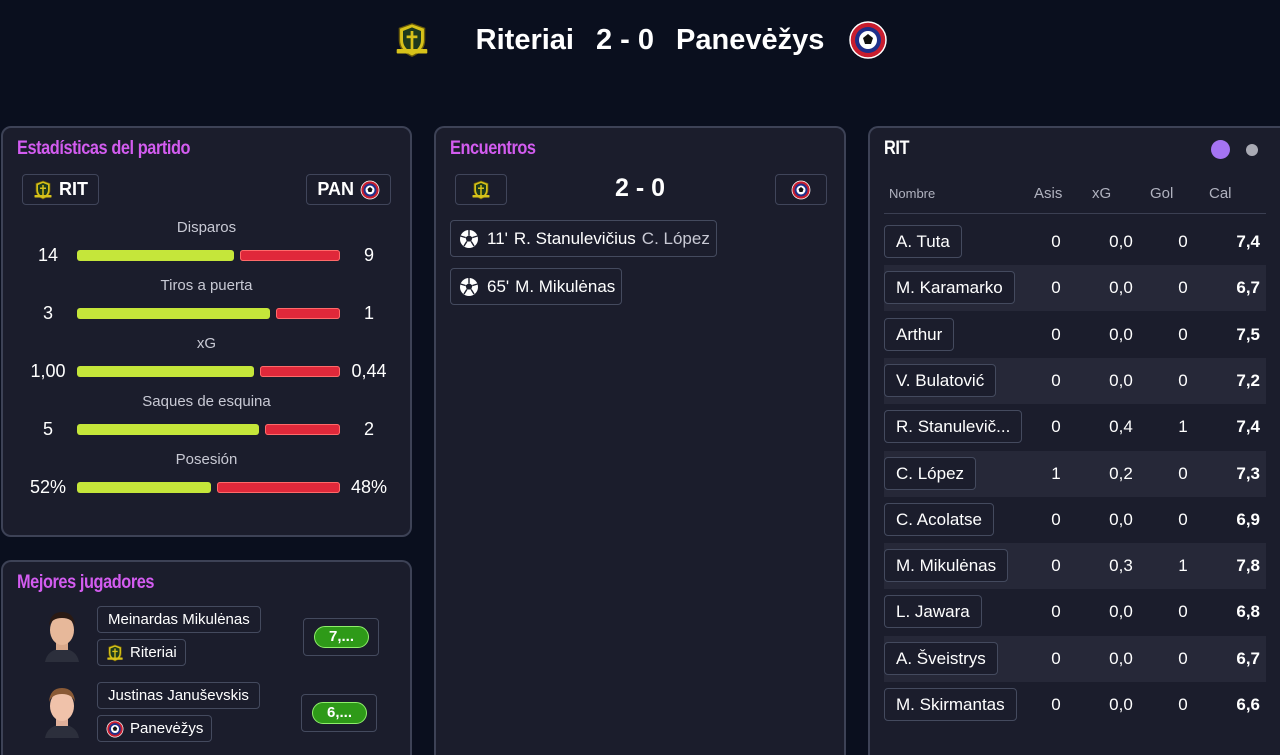 The height and width of the screenshot is (755, 1280). Describe the element at coordinates (206, 248) in the screenshot. I see `stat-row: Disparos 14 9` at that location.